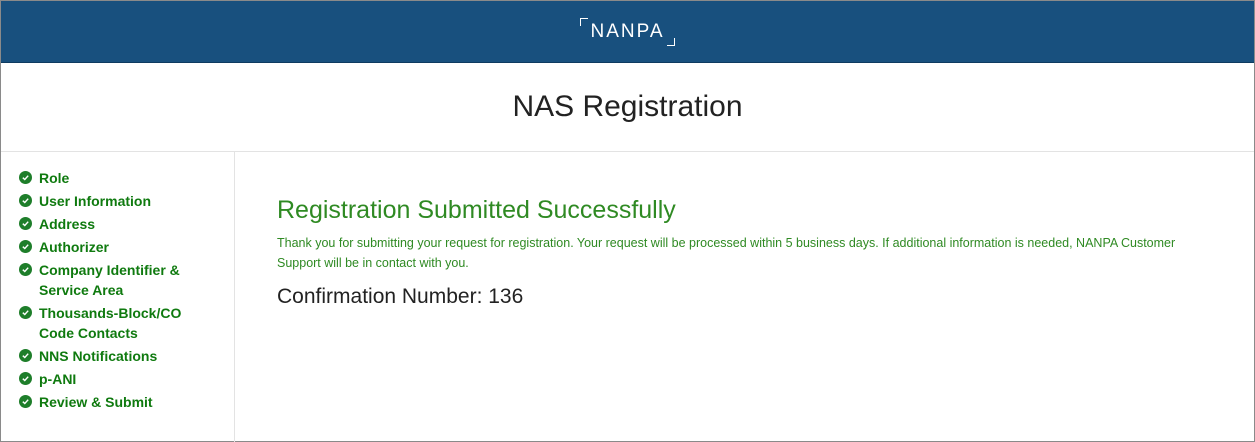  I want to click on step-nns-notifications: NNS Notifications, so click(117, 356).